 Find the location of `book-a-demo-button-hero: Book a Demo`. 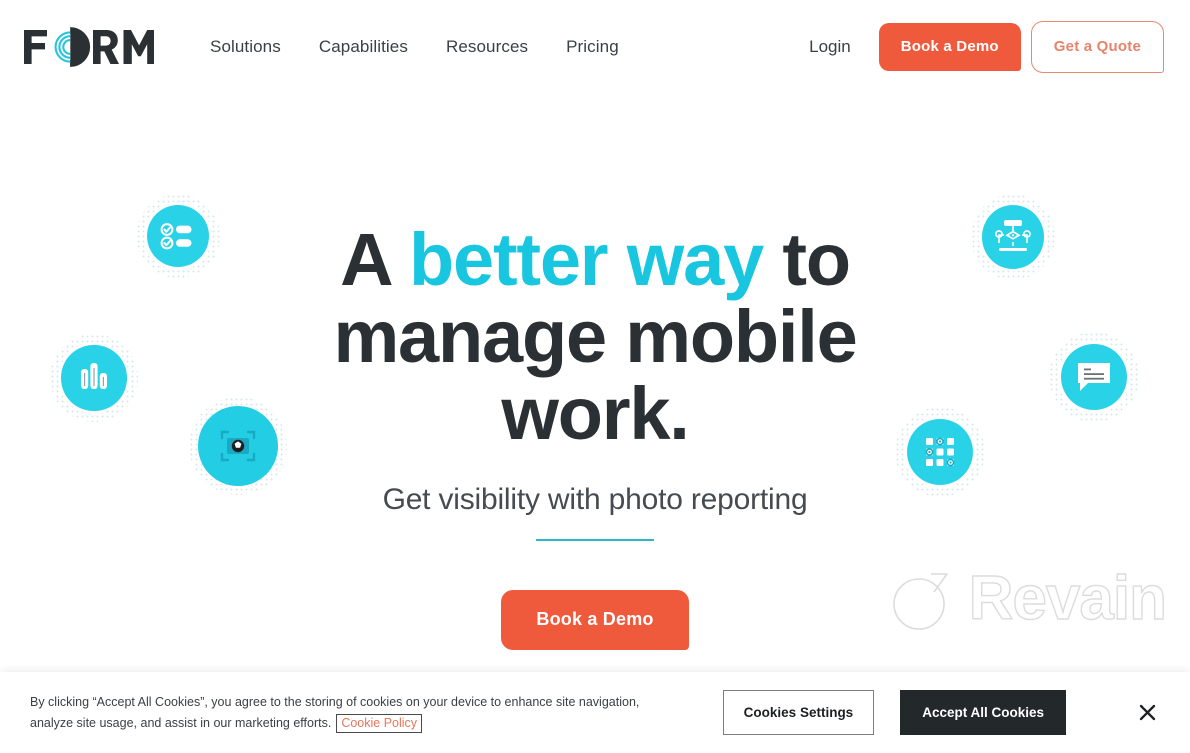

book-a-demo-button-hero: Book a Demo is located at coordinates (595, 619).